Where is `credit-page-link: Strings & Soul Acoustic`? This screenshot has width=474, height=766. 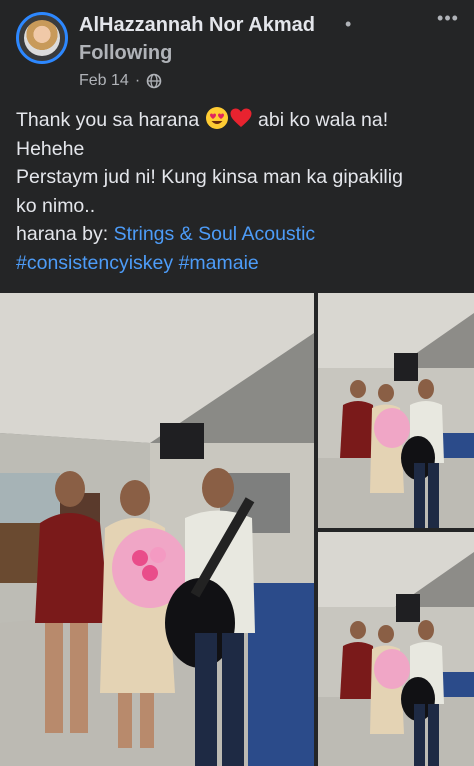
credit-page-link: Strings & Soul Acoustic is located at coordinates (215, 234).